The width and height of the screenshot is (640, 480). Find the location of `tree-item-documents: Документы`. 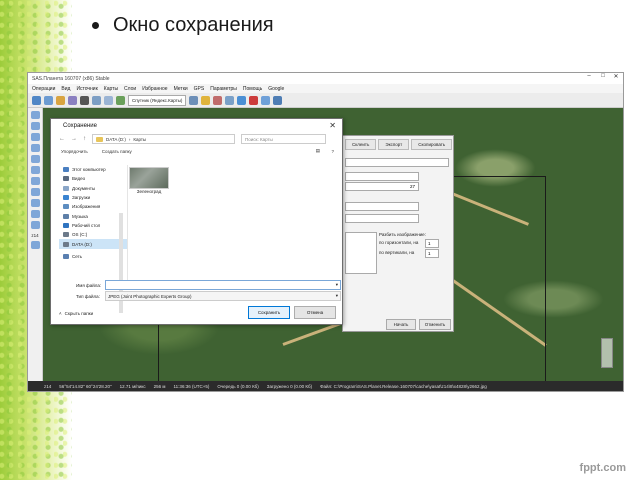

tree-item-documents: Документы is located at coordinates (93, 188).